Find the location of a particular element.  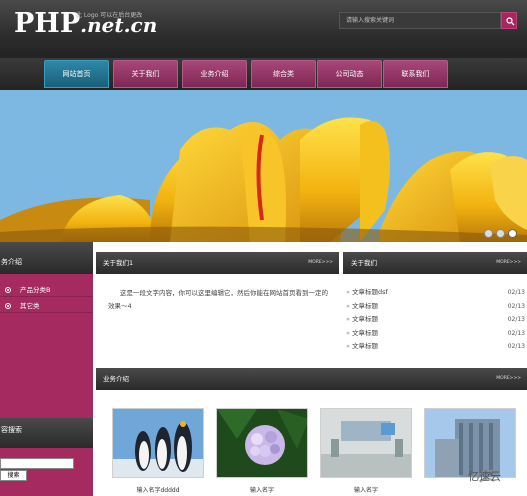

nav-contact: 联系我们 is located at coordinates (415, 74).